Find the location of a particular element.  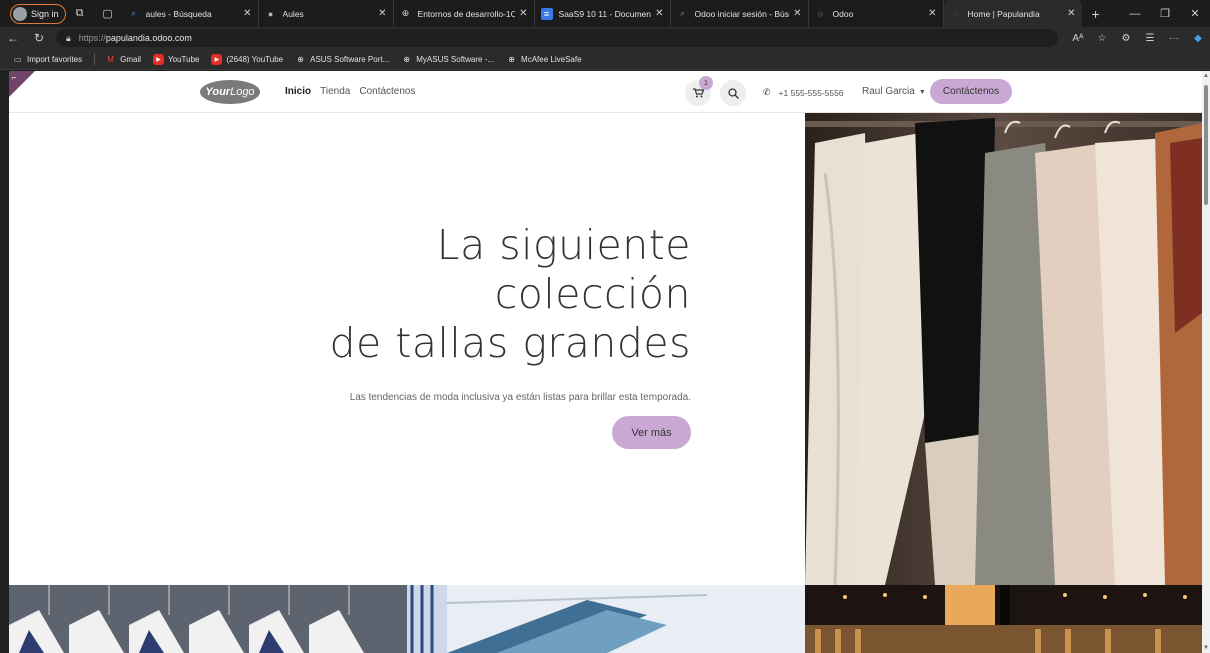

profile-button: Sign in is located at coordinates (38, 13).